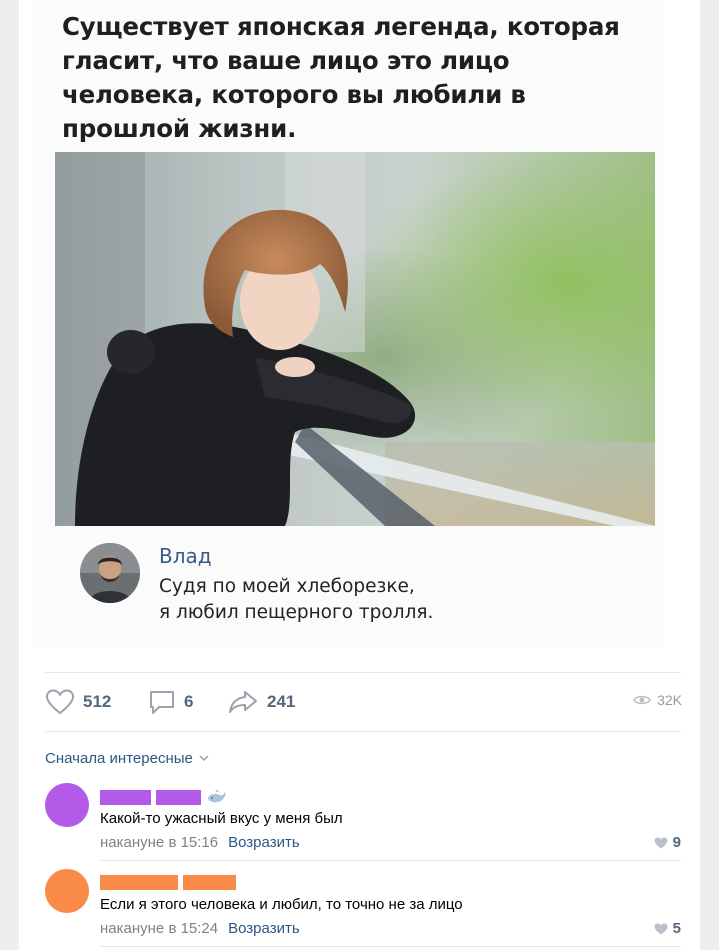 The image size is (719, 950). Describe the element at coordinates (217, 796) in the screenshot. I see `whale-badge-icon` at that location.